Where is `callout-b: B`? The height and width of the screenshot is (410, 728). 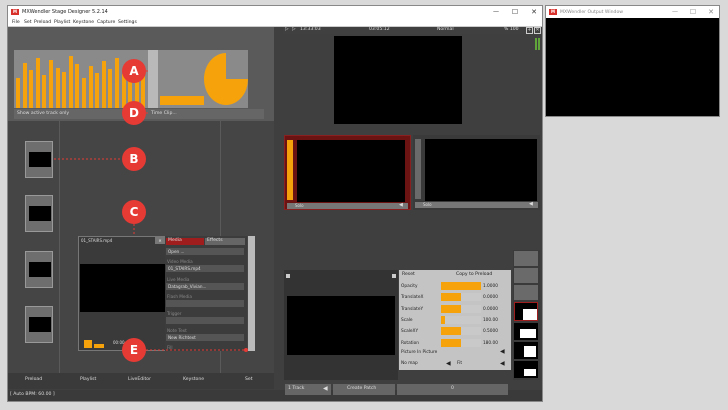 callout-b: B is located at coordinates (134, 159).